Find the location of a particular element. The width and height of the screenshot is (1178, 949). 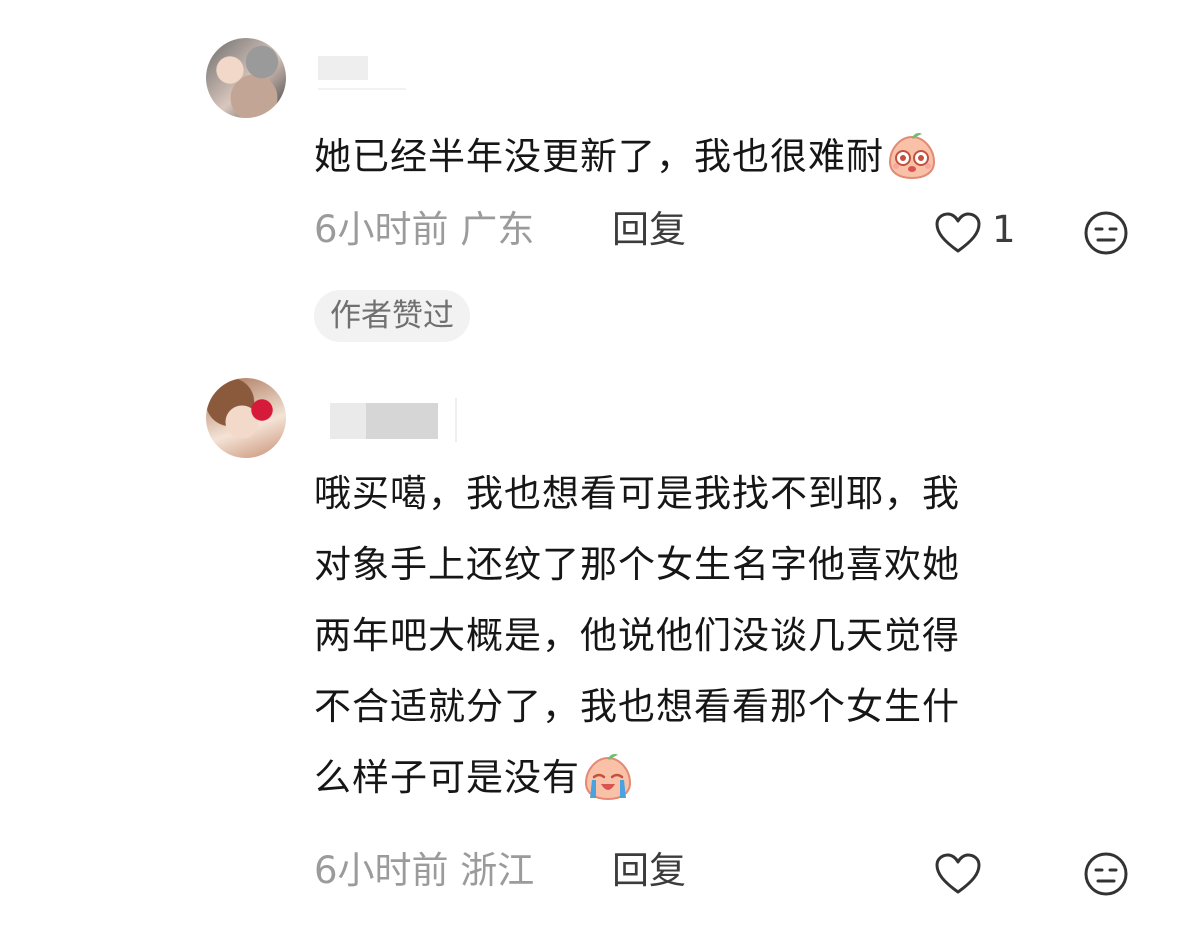

peach-face-happy-emoji is located at coordinates (912, 156).